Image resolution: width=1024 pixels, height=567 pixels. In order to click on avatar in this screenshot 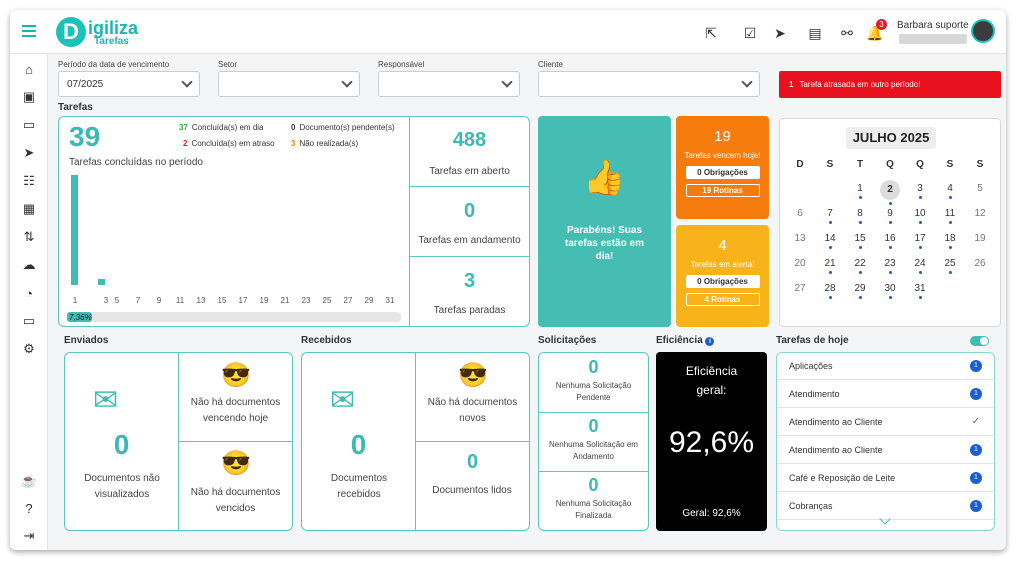, I will do `click(983, 31)`.